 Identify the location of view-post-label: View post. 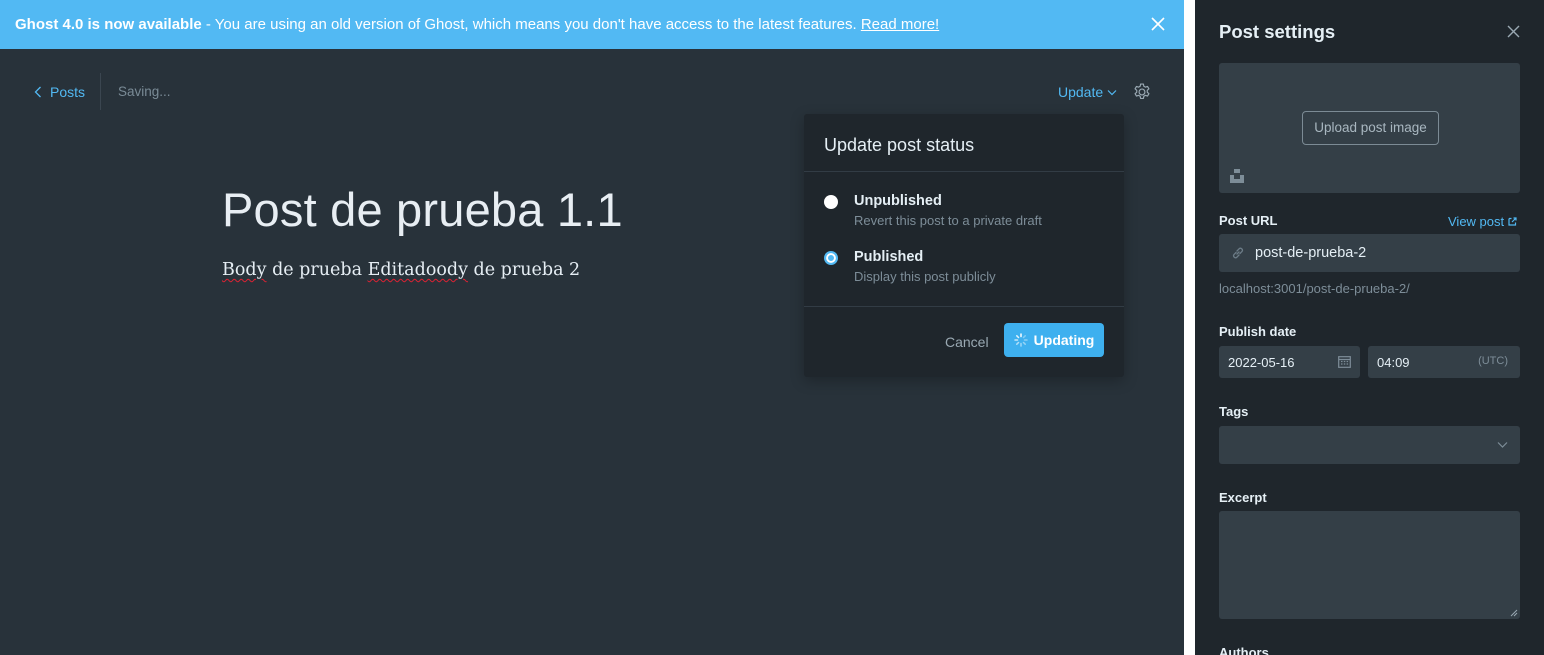
(1476, 221).